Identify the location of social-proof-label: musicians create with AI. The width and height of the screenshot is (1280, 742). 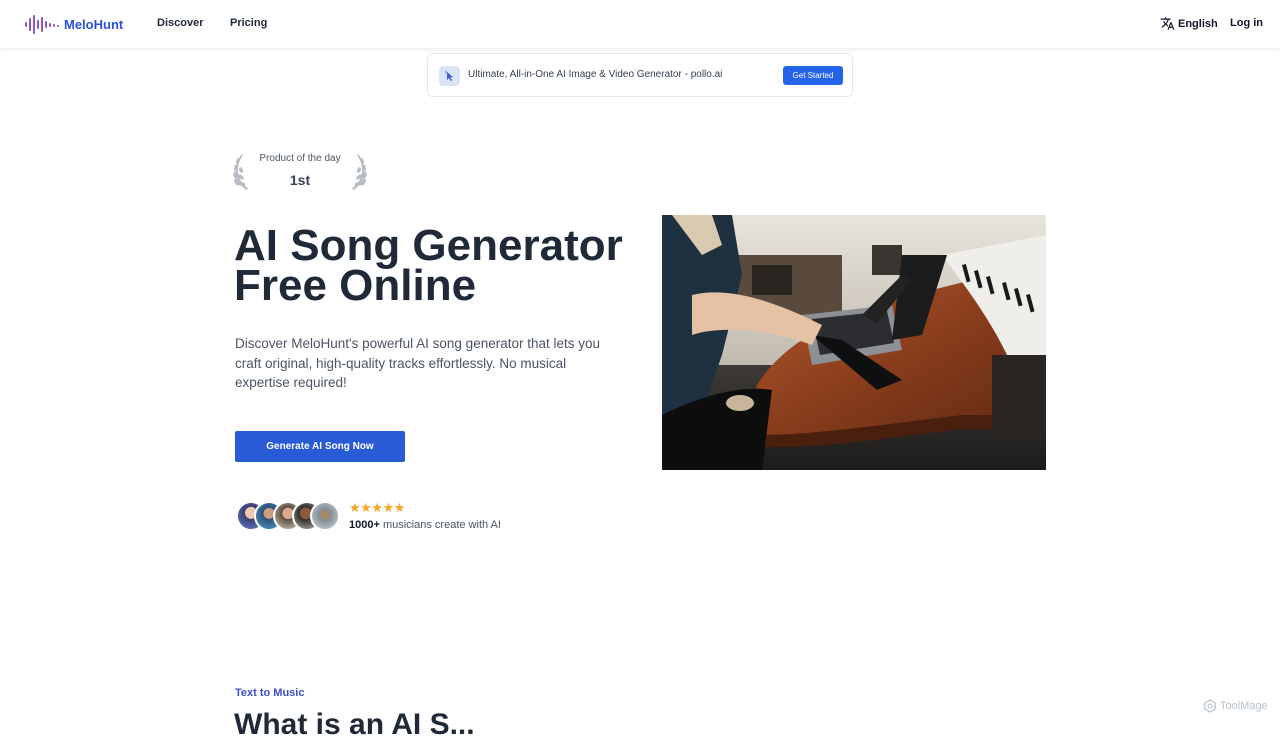
(440, 525).